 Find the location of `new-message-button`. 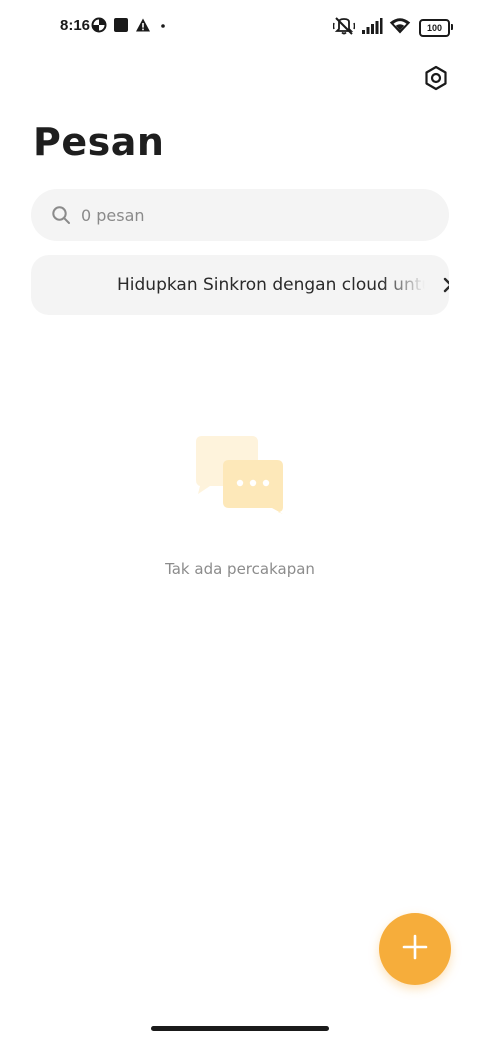

new-message-button is located at coordinates (415, 949).